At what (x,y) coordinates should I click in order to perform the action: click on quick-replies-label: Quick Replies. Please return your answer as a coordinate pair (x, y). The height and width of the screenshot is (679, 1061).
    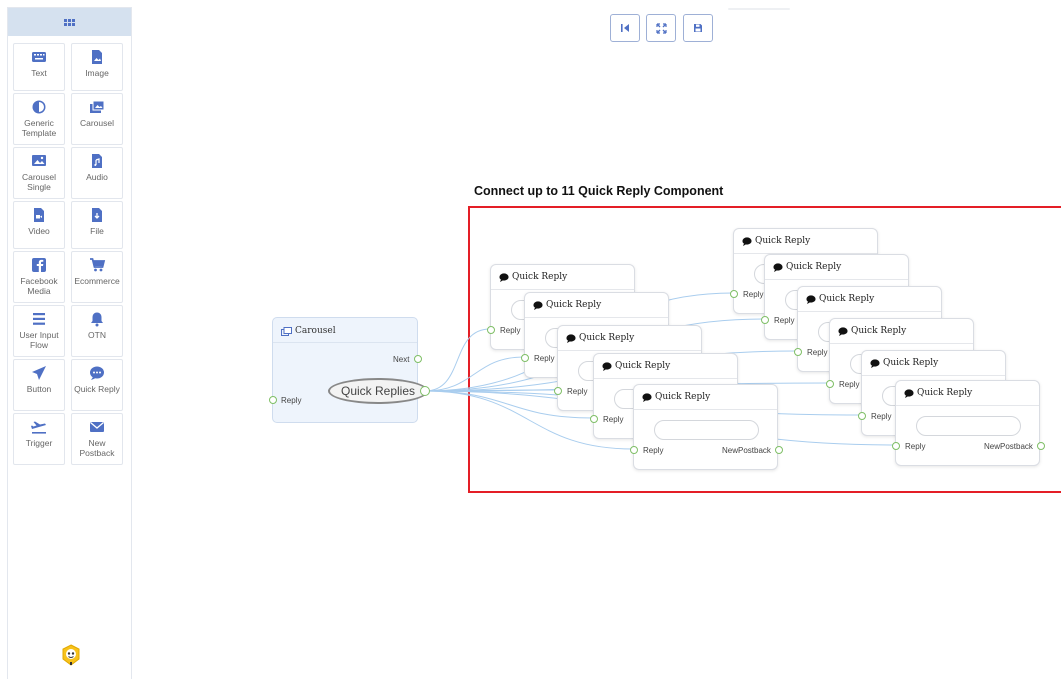
    Looking at the image, I should click on (378, 391).